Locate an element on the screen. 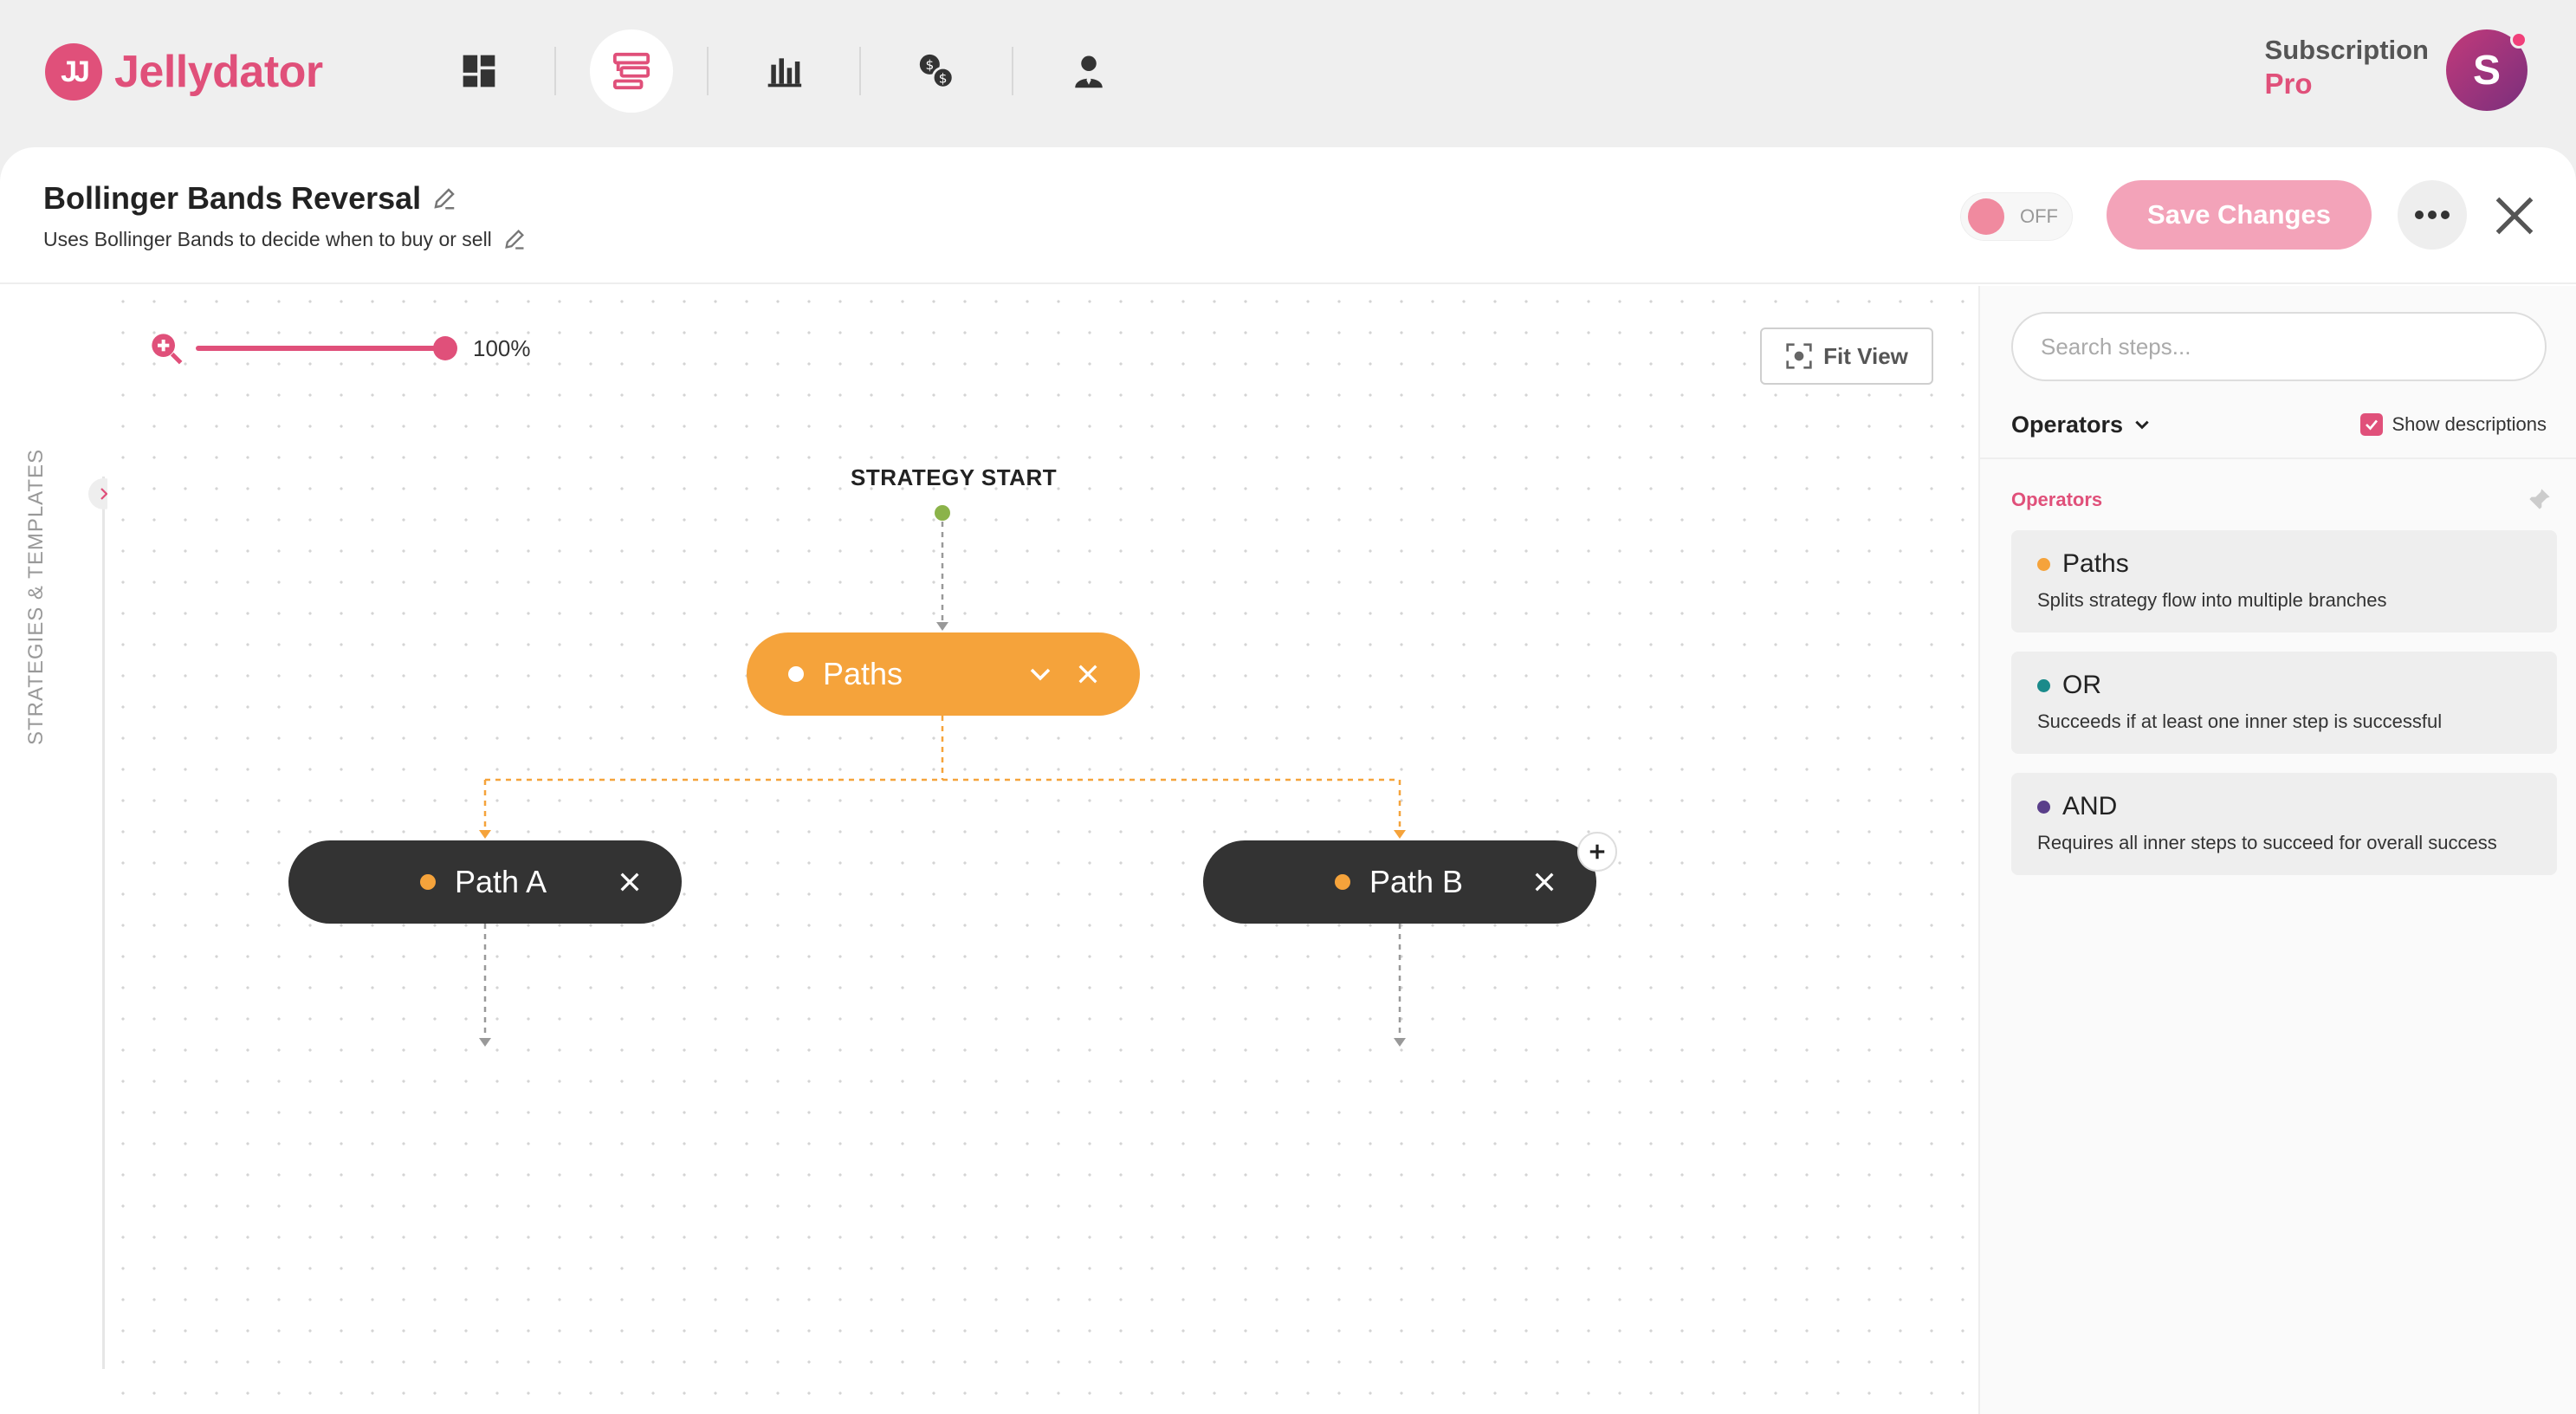 This screenshot has height=1414, width=2576. add-path-button is located at coordinates (1597, 852).